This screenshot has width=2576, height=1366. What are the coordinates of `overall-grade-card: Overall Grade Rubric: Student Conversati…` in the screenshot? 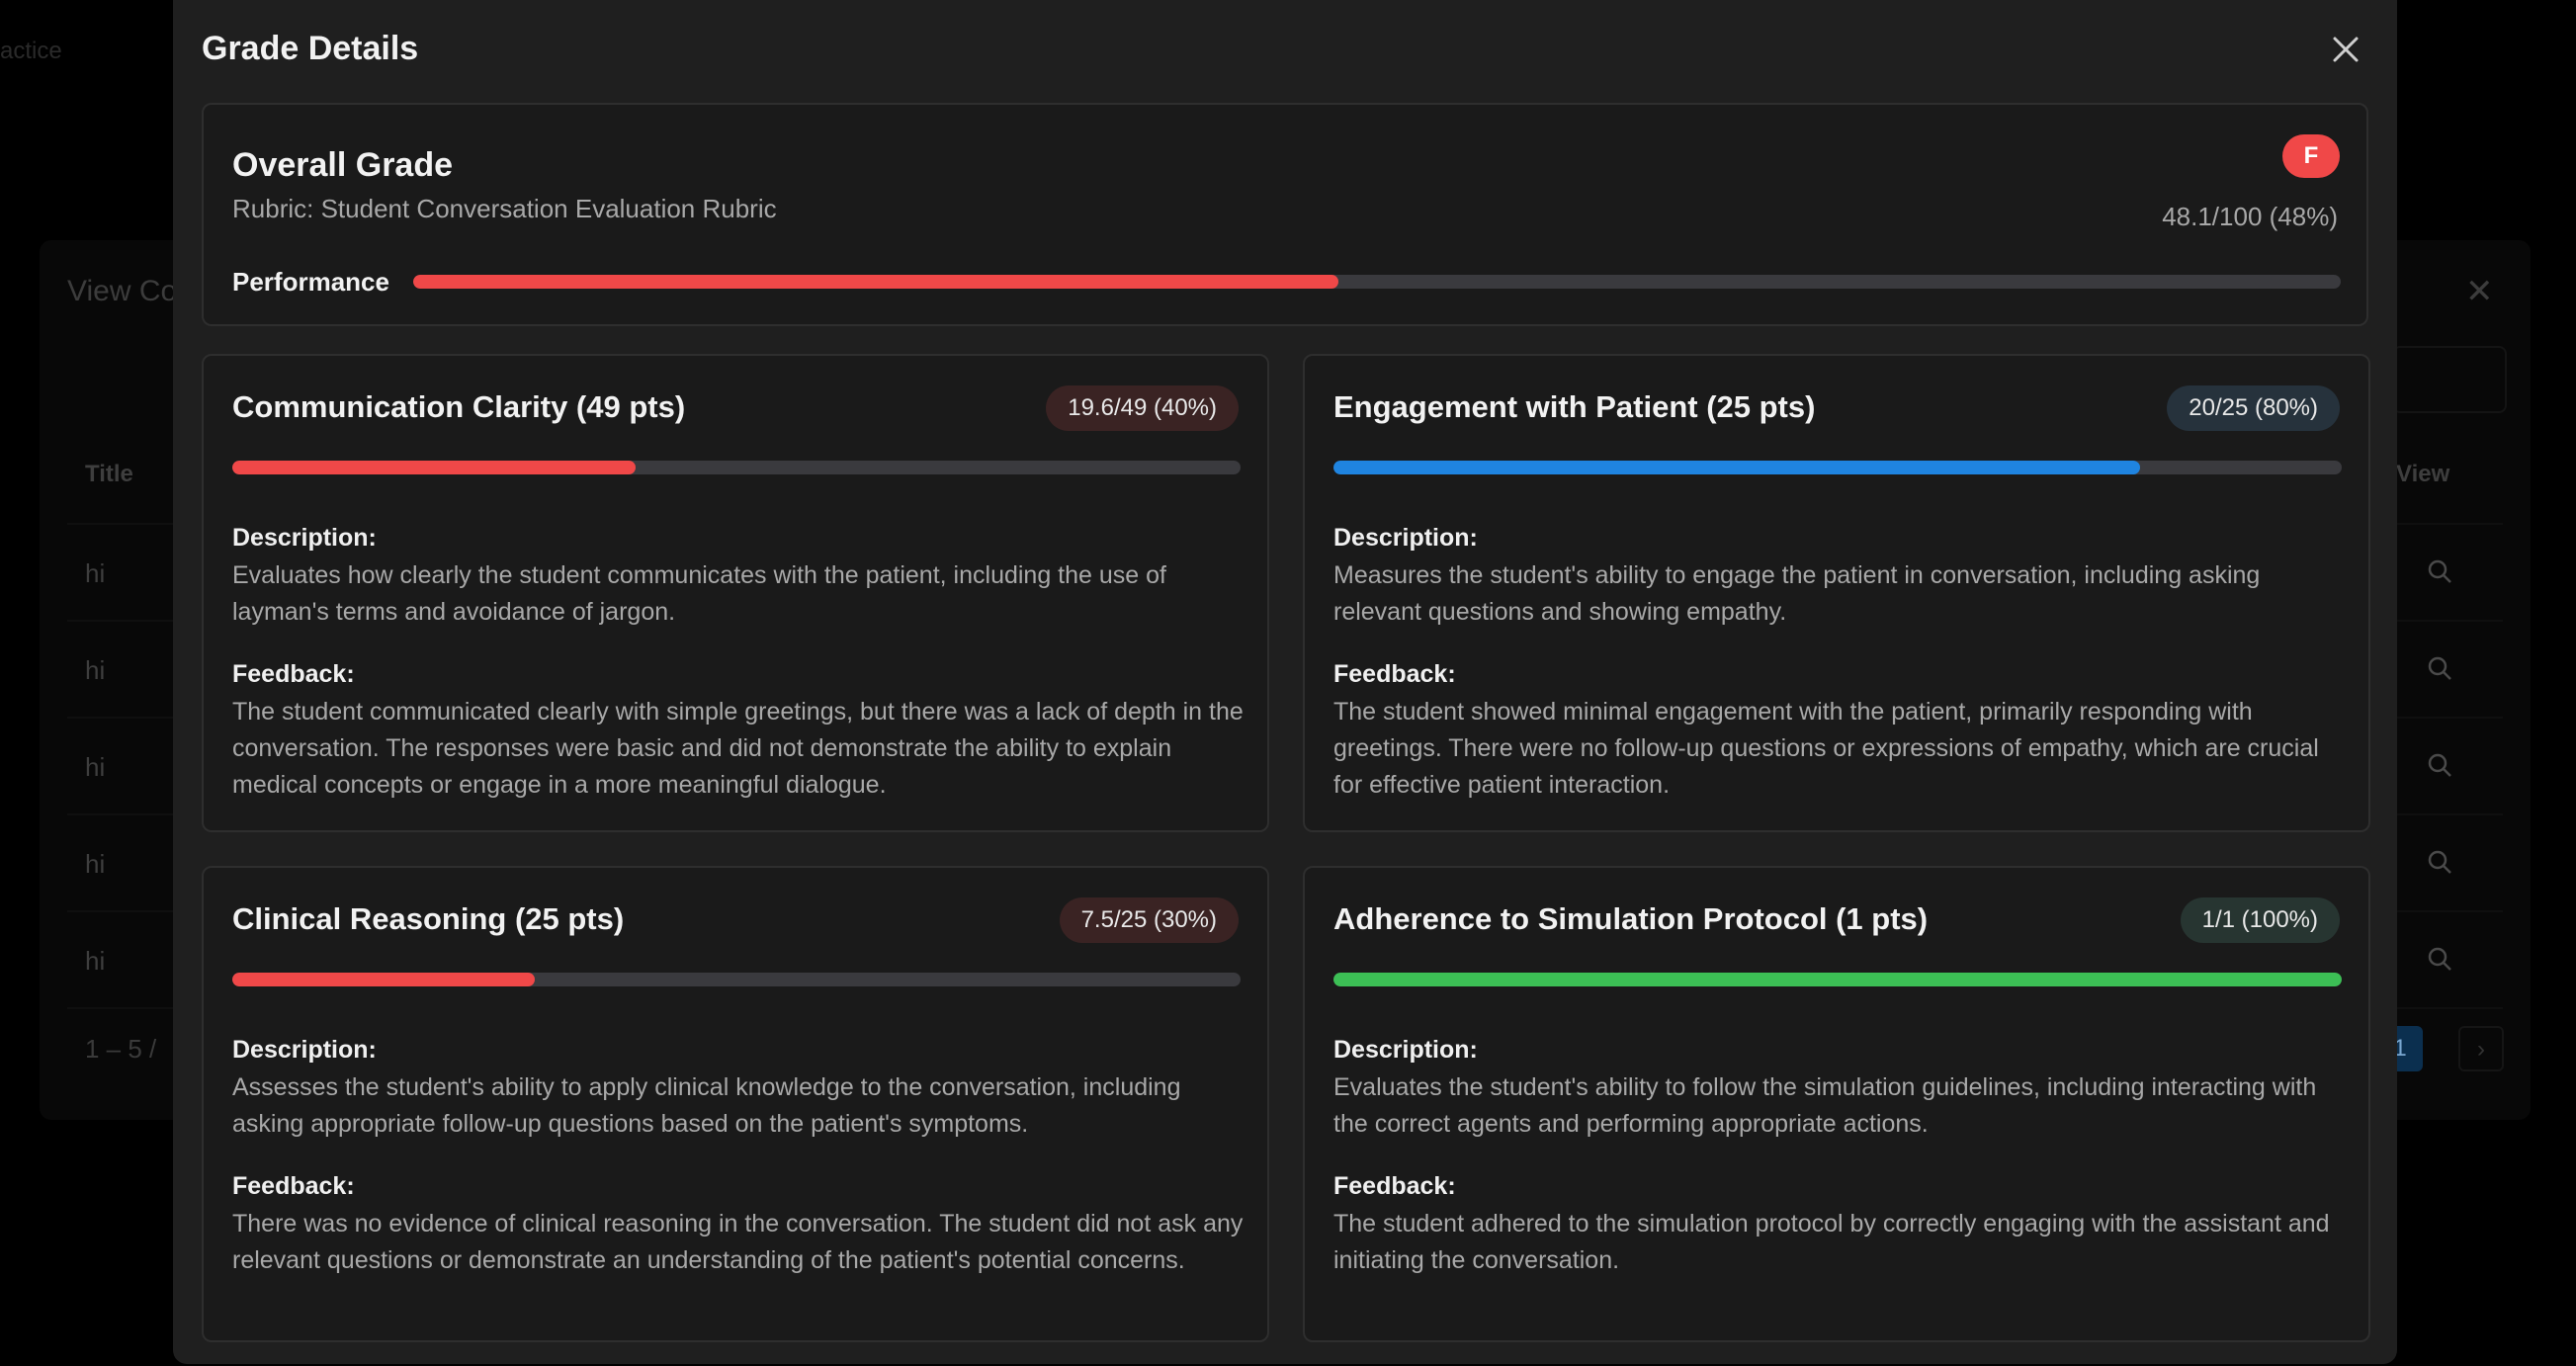 It's located at (1285, 214).